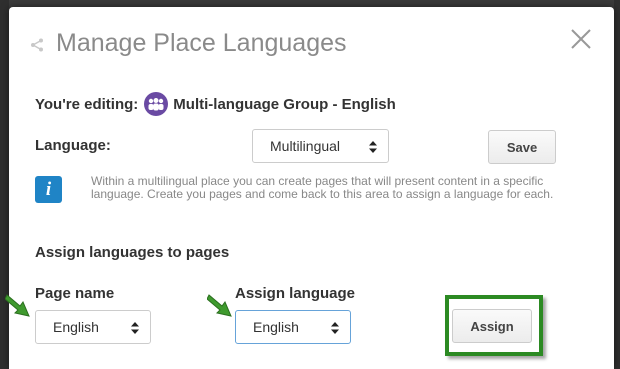  I want to click on language-select: Multilingual, so click(320, 146).